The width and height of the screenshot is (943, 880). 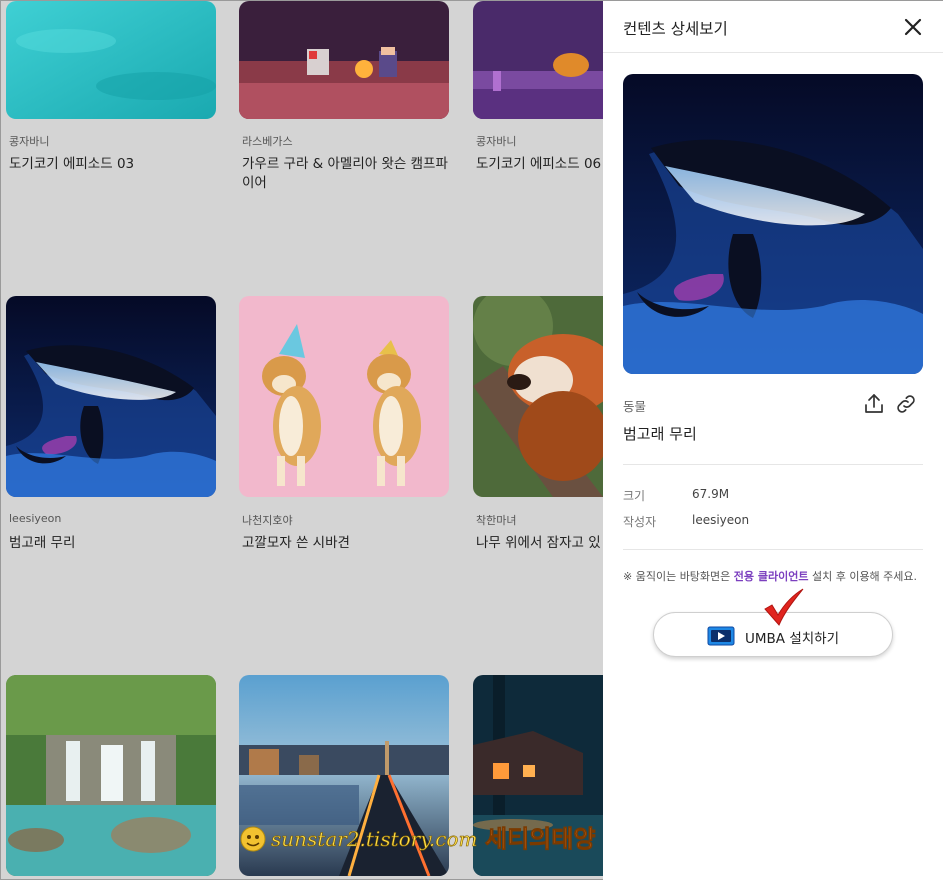 What do you see at coordinates (721, 636) in the screenshot?
I see `umba-app-icon` at bounding box center [721, 636].